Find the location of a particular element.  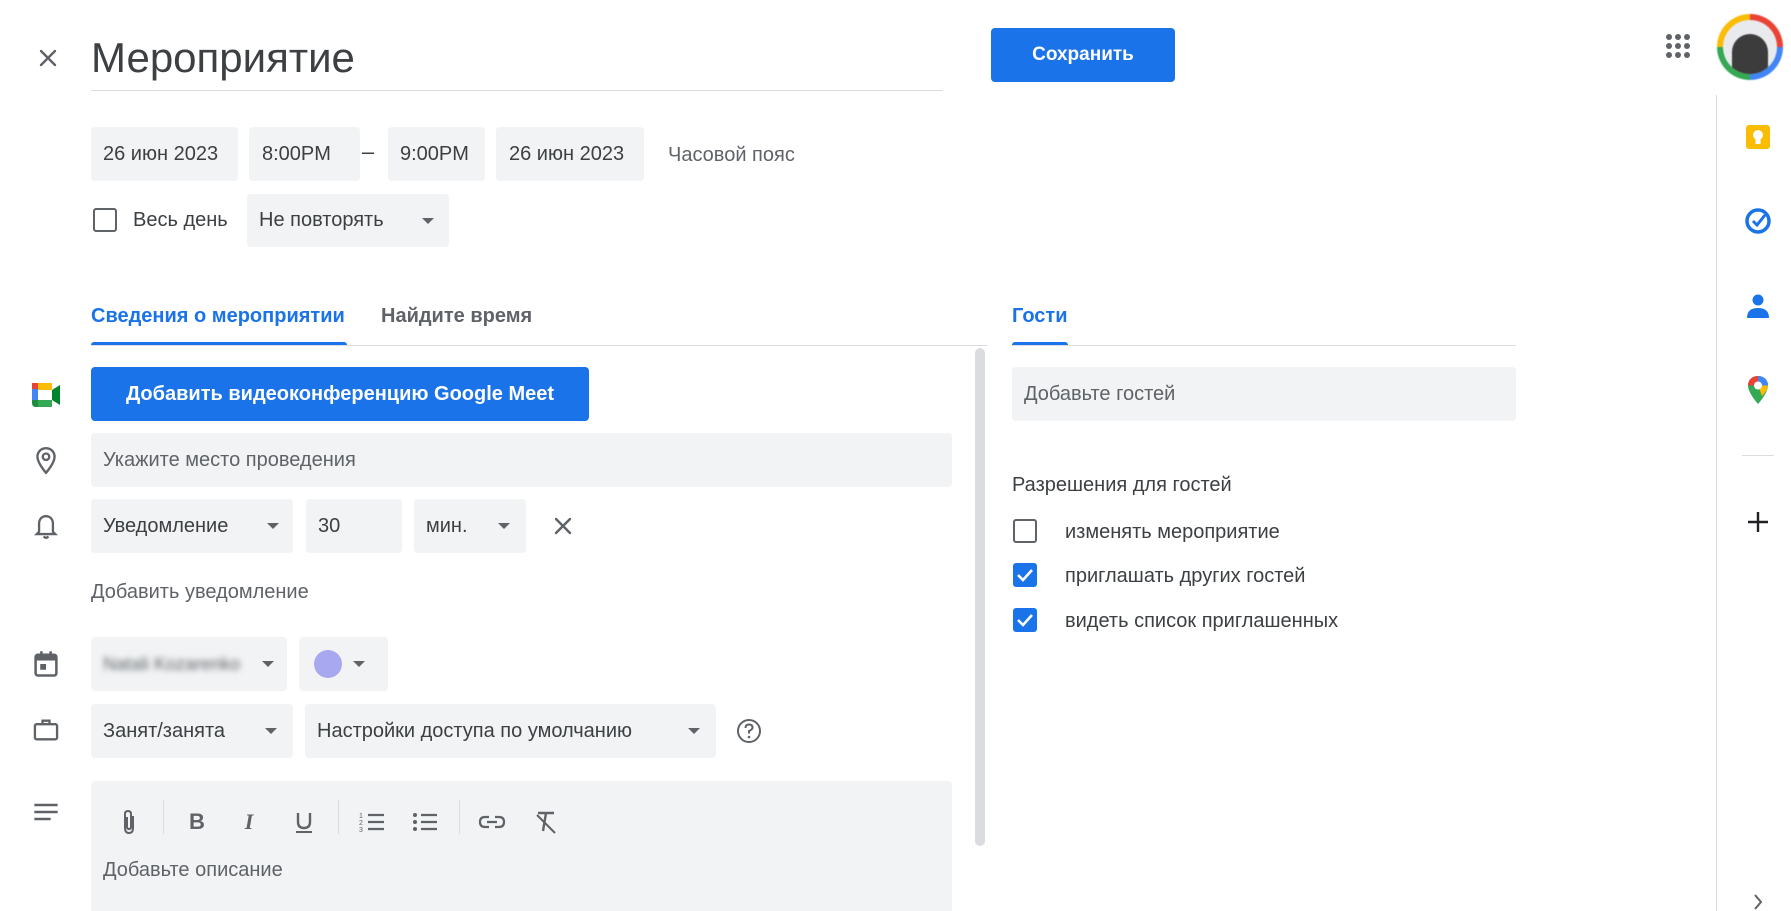

permission-modify-label: изменять мероприятие is located at coordinates (1172, 532).